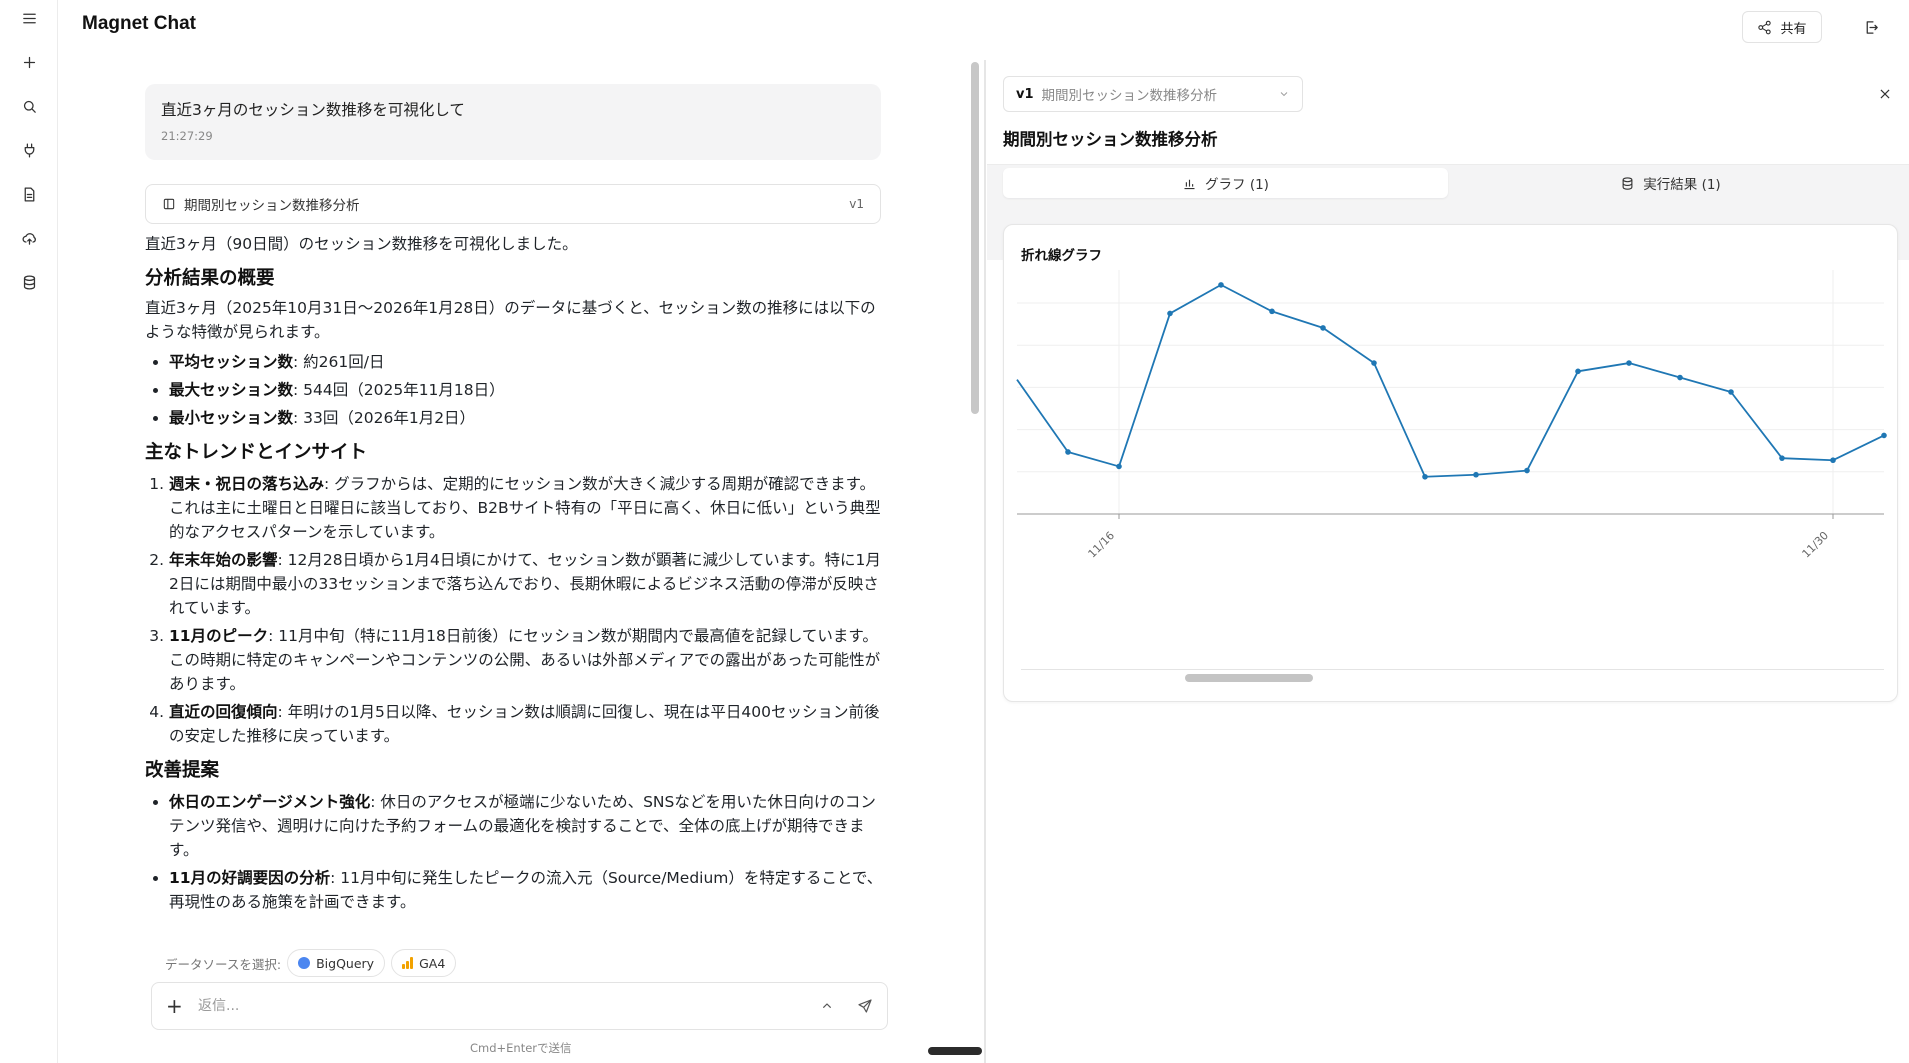 This screenshot has width=1909, height=1063. What do you see at coordinates (169, 204) in the screenshot?
I see `panel-icon` at bounding box center [169, 204].